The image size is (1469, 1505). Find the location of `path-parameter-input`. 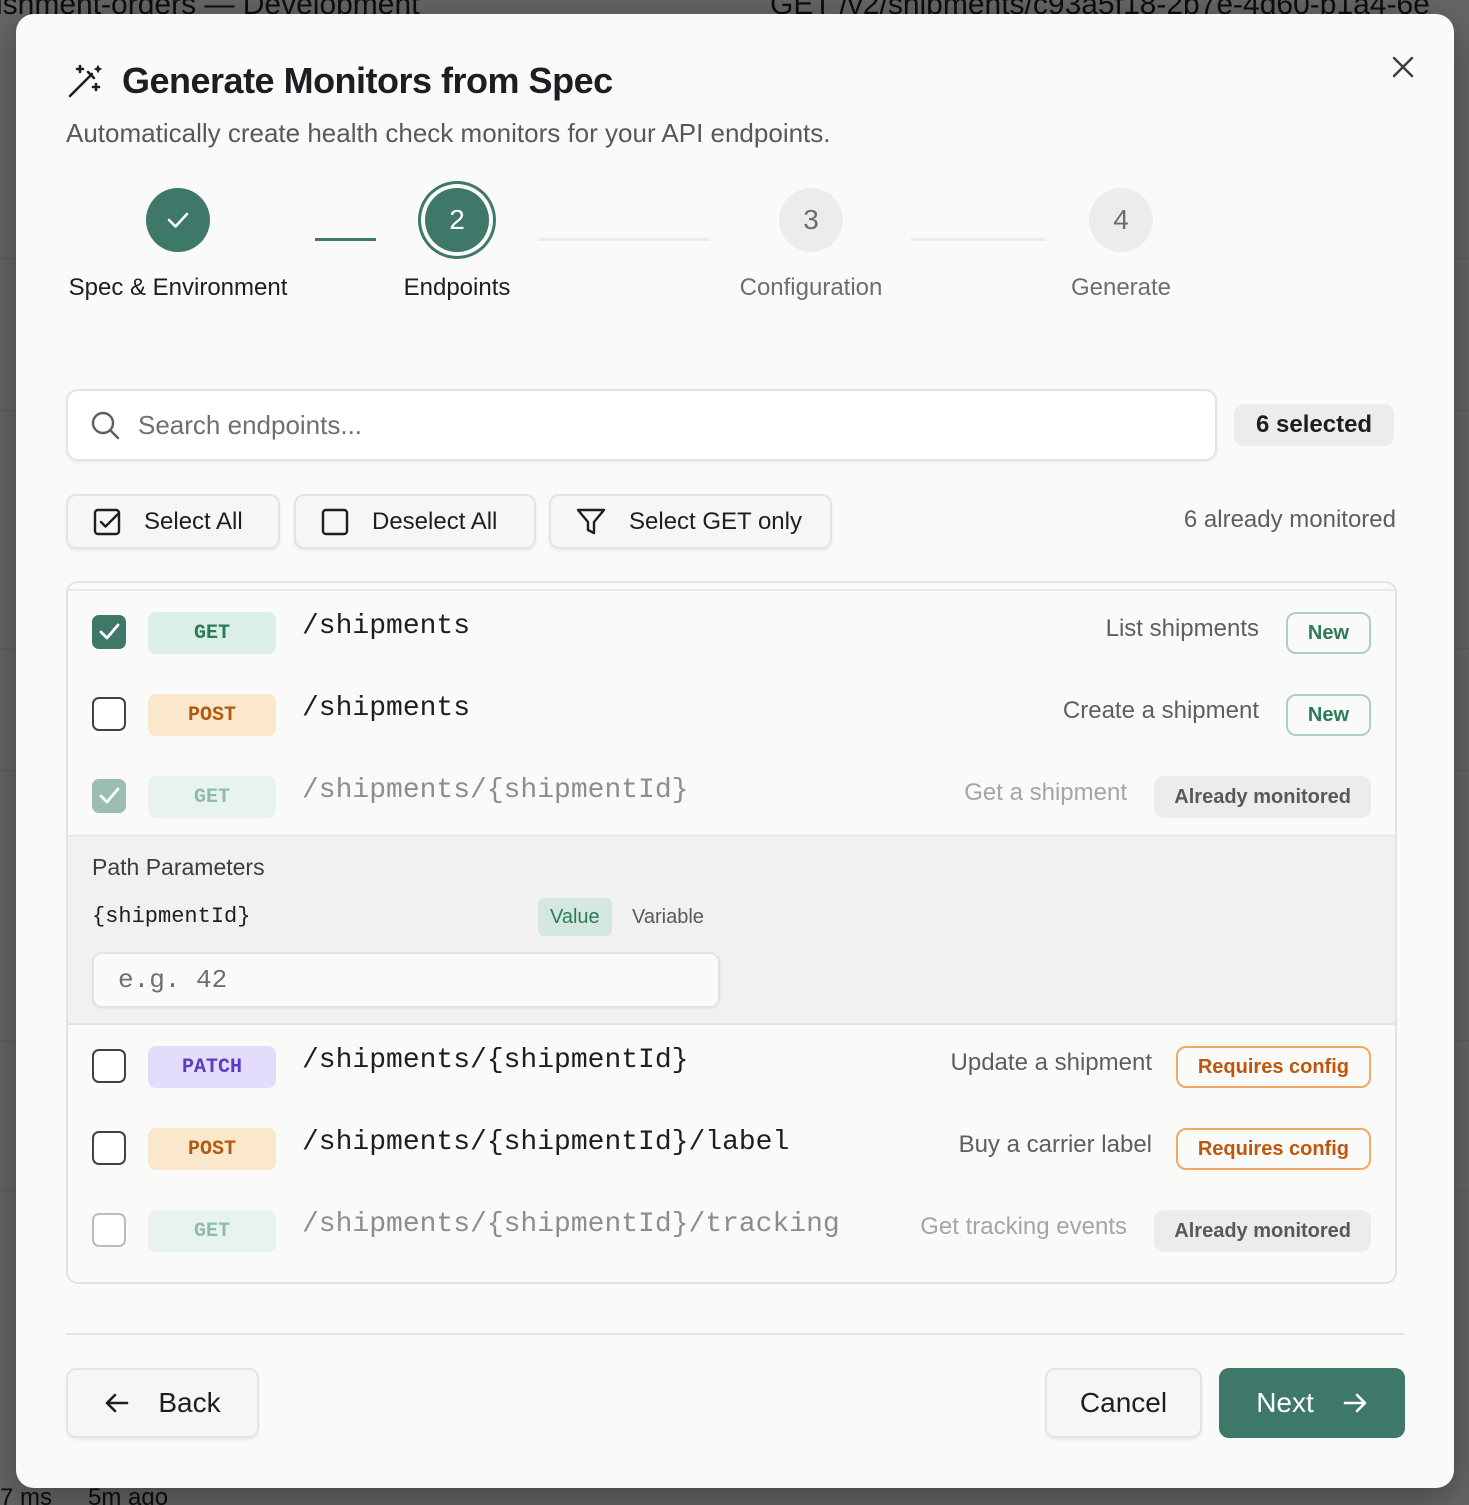

path-parameter-input is located at coordinates (406, 980).